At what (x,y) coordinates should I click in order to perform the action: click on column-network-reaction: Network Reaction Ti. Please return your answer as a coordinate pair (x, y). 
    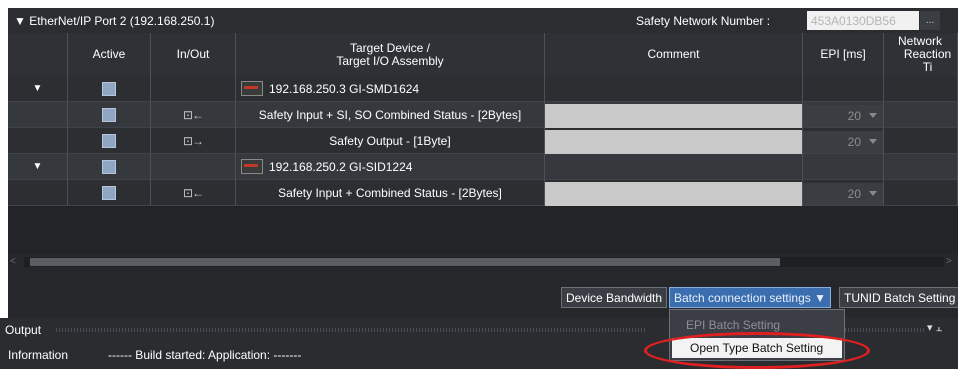
    Looking at the image, I should click on (921, 54).